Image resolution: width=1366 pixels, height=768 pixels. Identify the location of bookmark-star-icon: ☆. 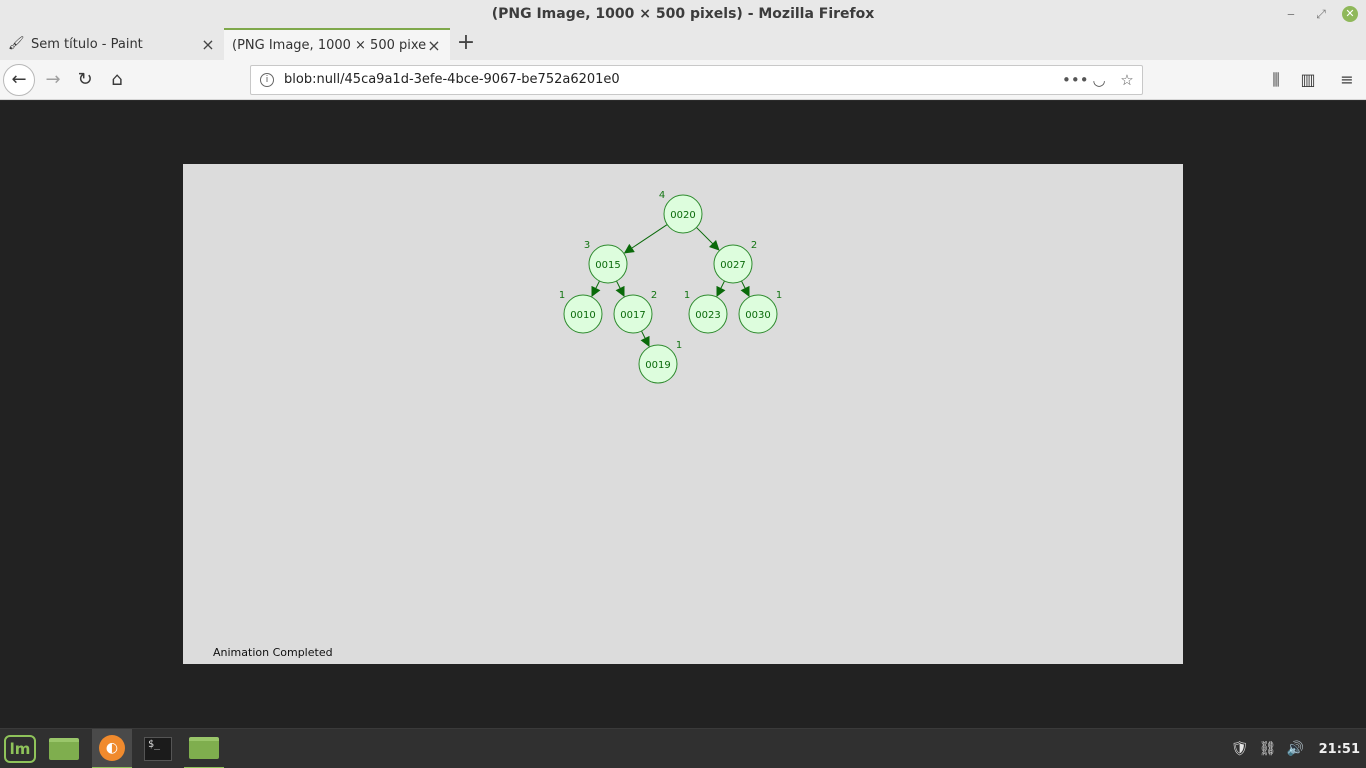
(1127, 80).